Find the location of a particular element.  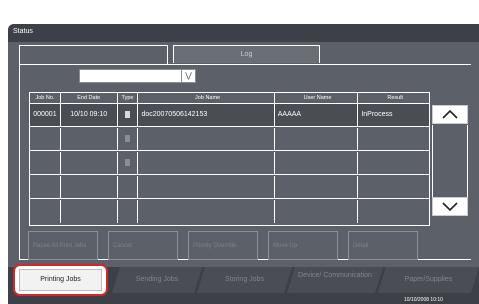

priority-override-button: Priority Override is located at coordinates (223, 245).